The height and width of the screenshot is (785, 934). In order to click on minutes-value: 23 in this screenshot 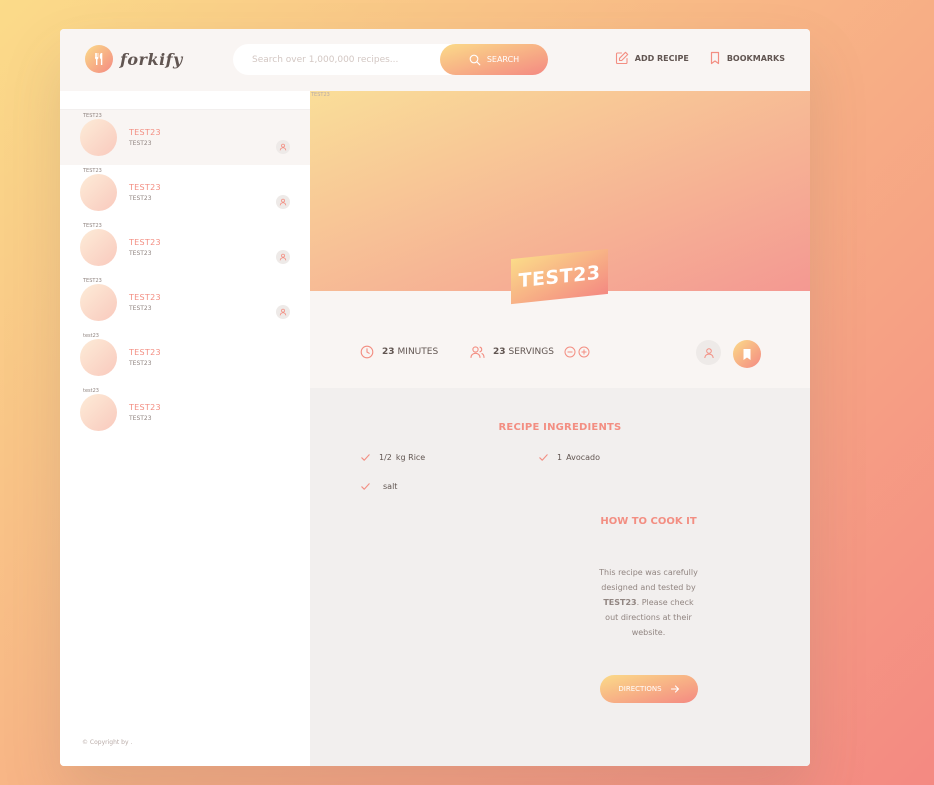, I will do `click(388, 352)`.